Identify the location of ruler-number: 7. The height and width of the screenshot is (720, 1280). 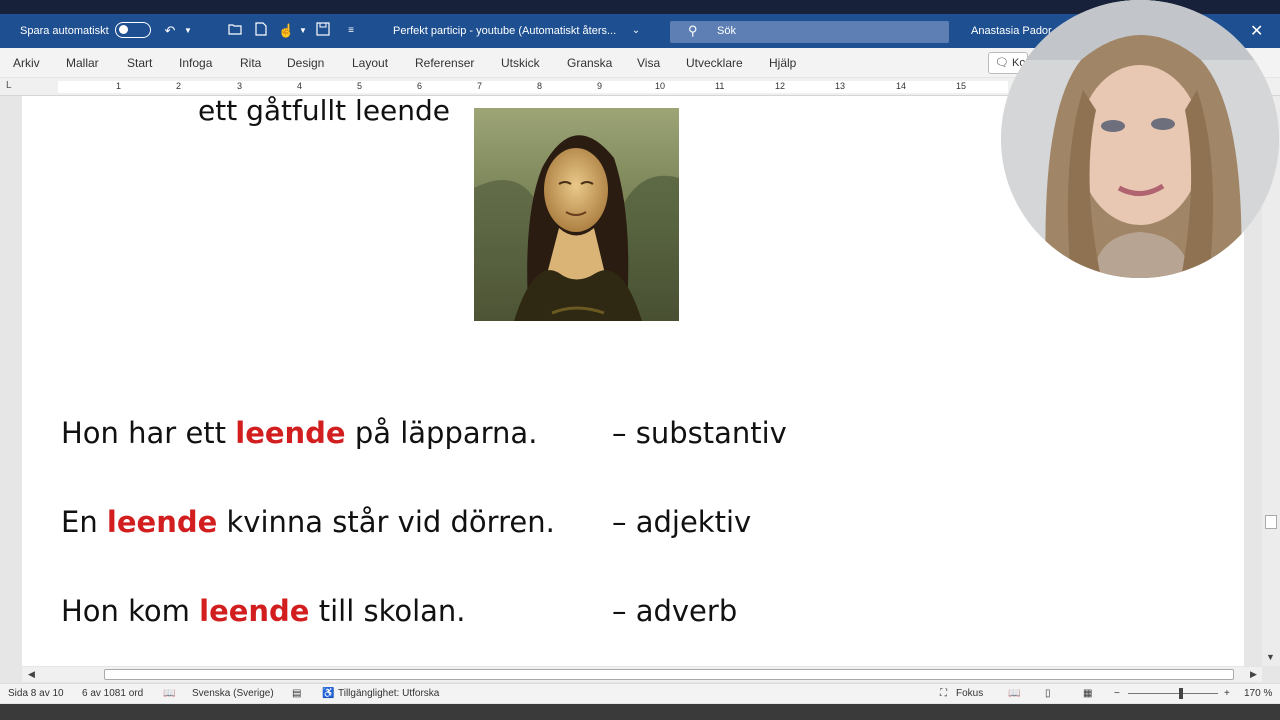
(480, 86).